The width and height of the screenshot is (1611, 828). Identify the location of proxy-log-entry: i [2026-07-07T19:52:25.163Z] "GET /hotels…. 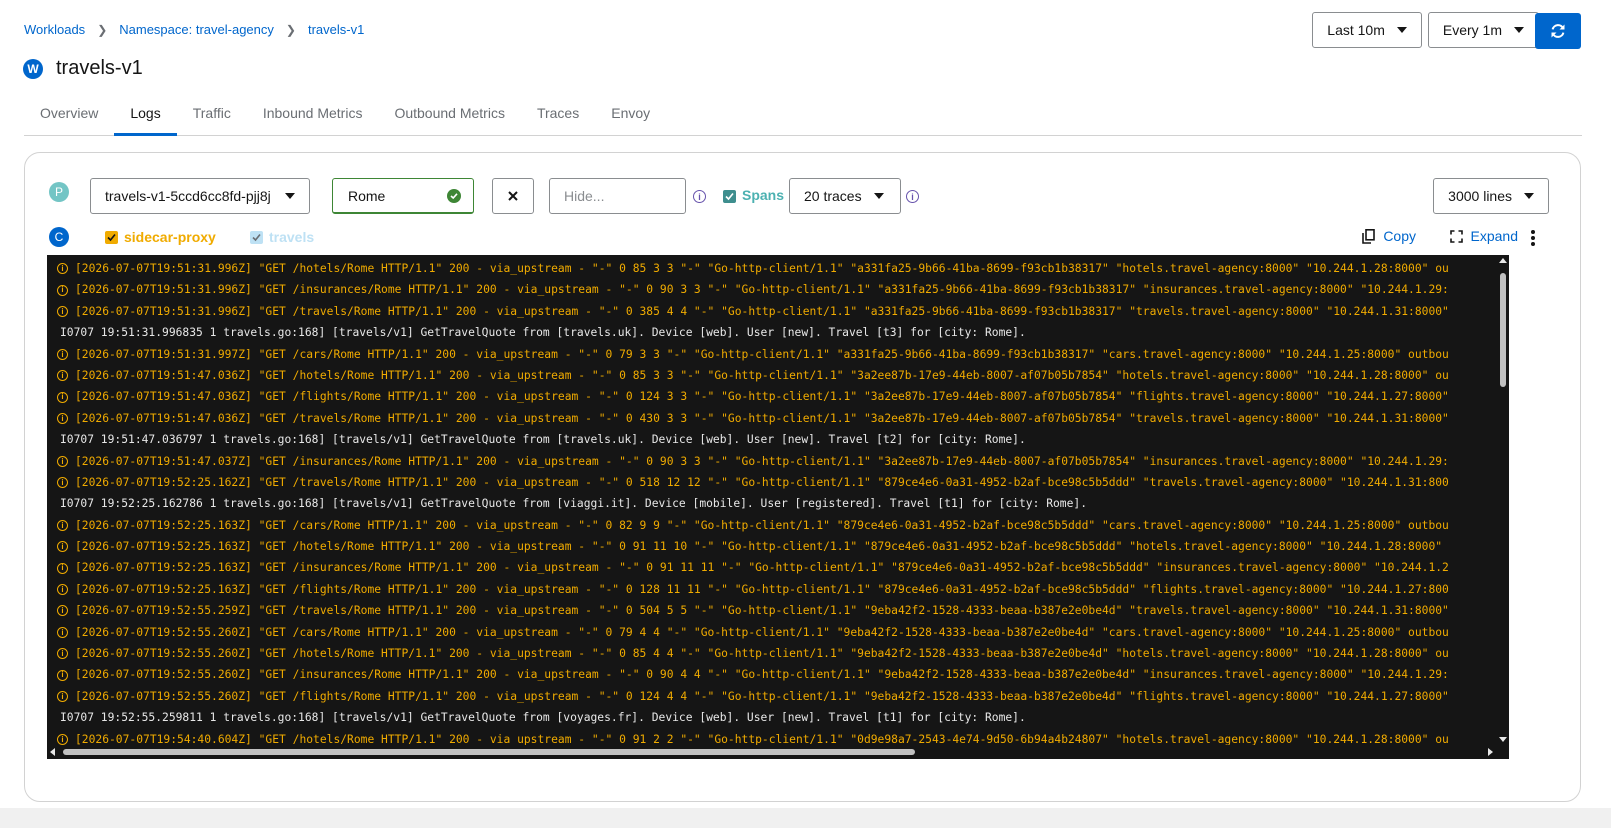
(772, 546).